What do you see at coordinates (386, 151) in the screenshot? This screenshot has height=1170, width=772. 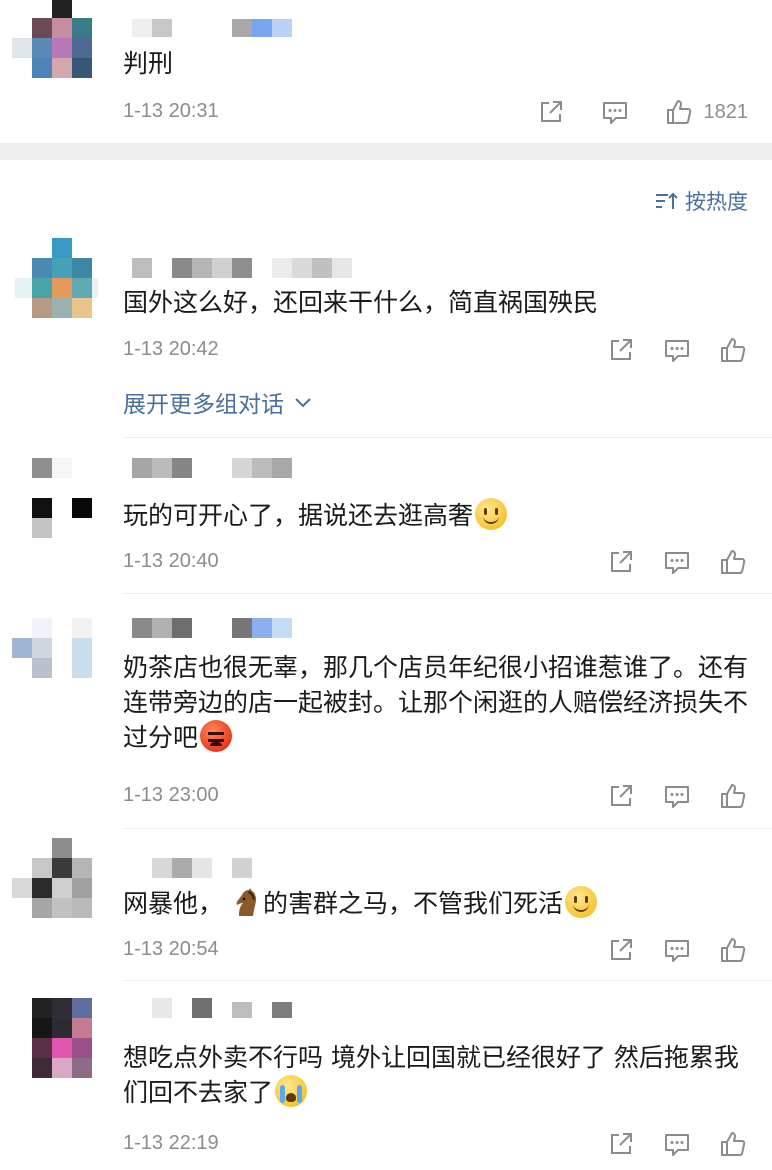 I see `section-separator` at bounding box center [386, 151].